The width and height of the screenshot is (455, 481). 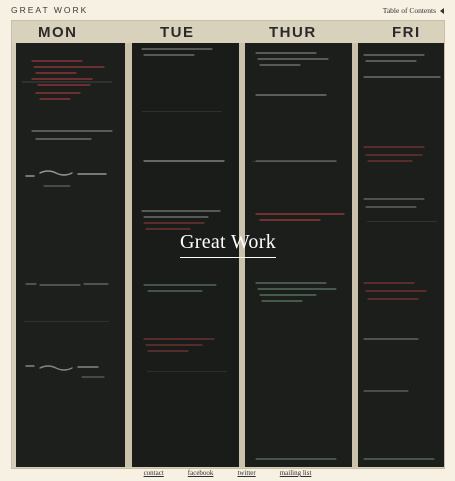 What do you see at coordinates (246, 473) in the screenshot?
I see `footer-link-twitter: twitter` at bounding box center [246, 473].